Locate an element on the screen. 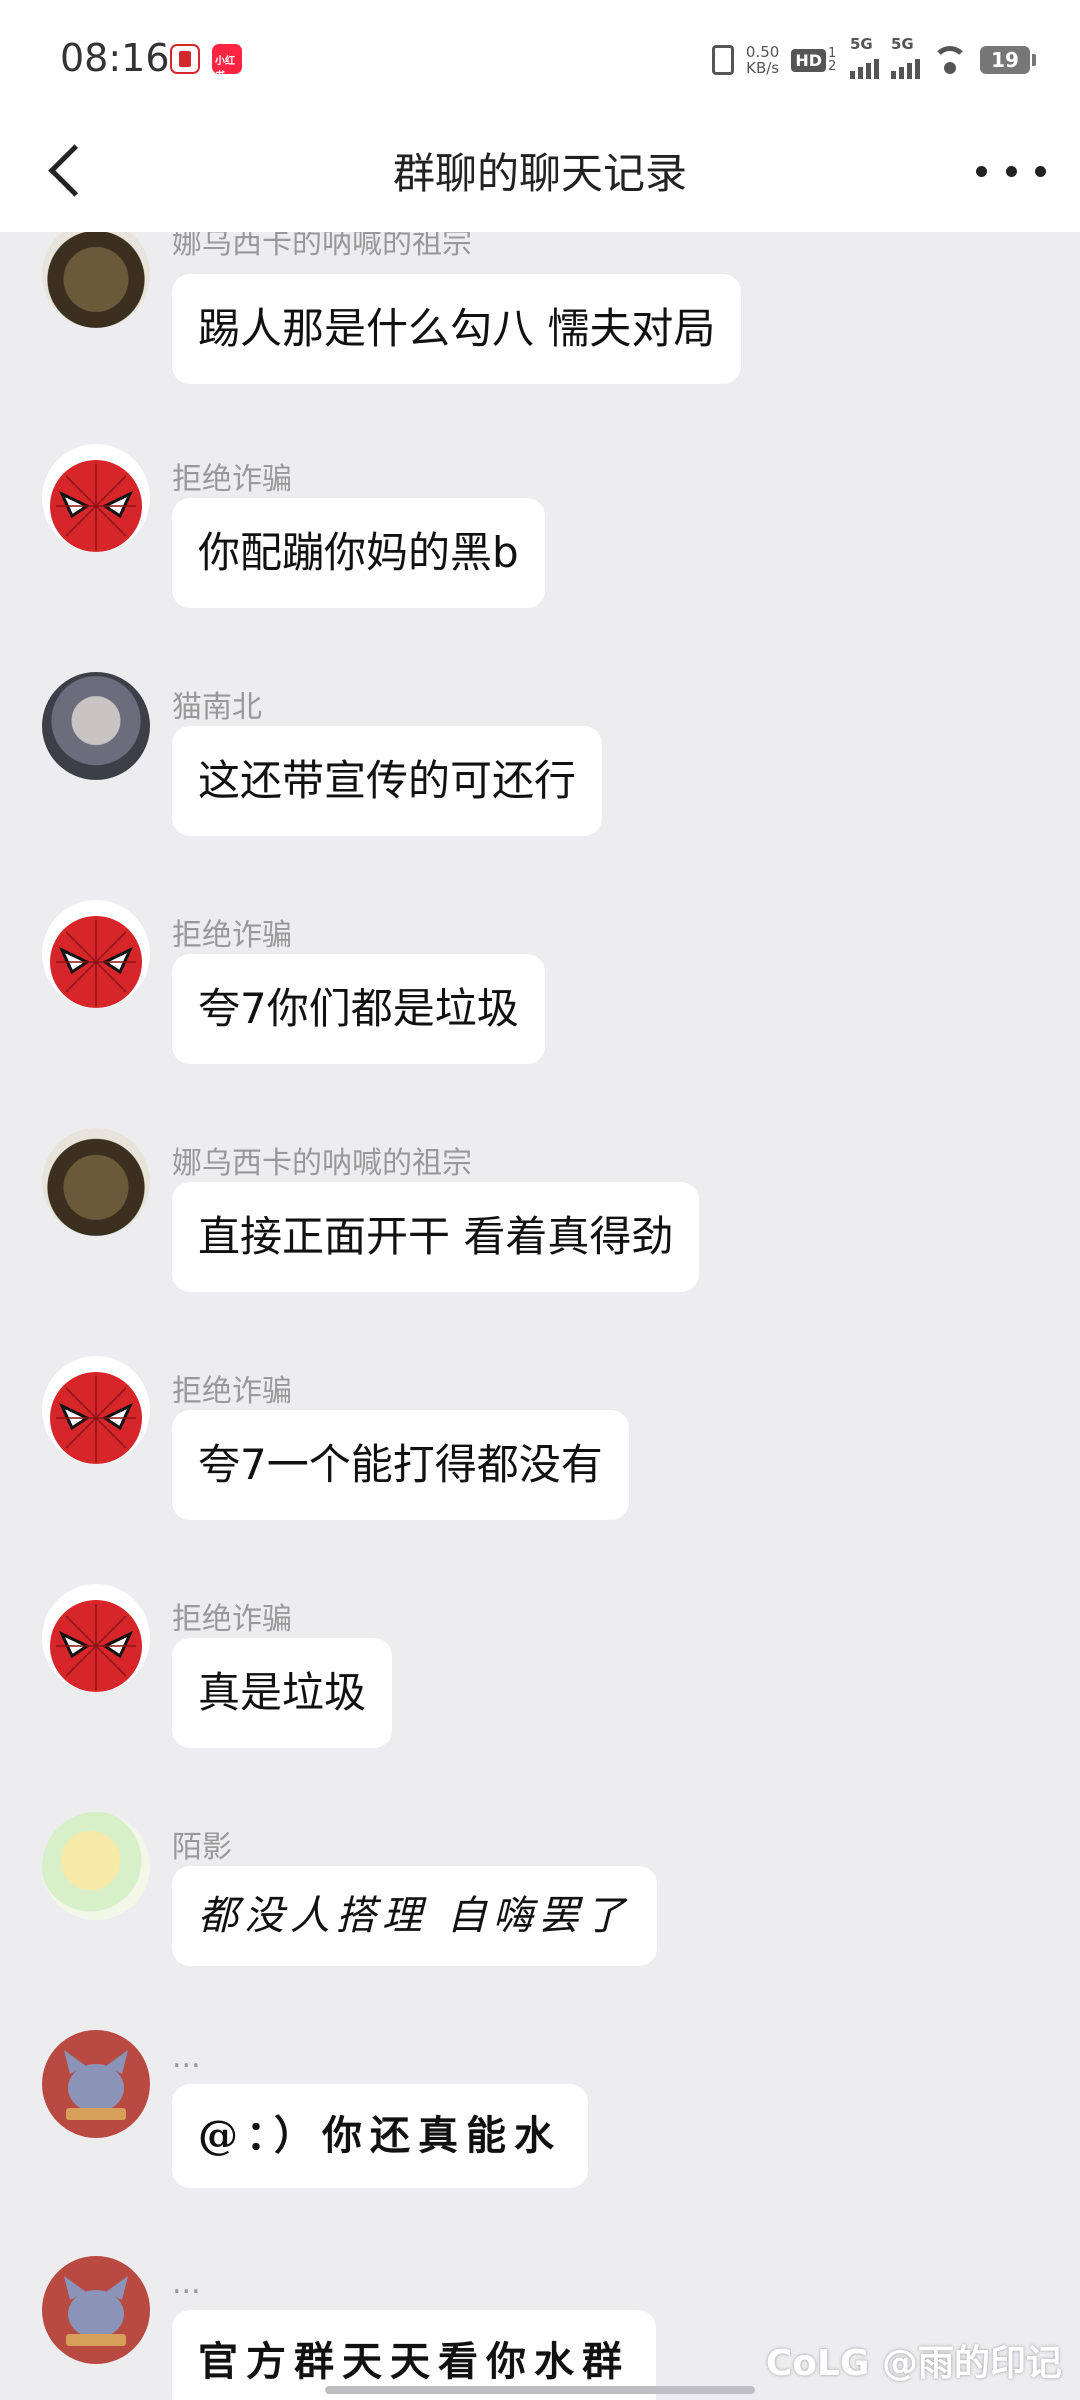 This screenshot has width=1080, height=2400. system-icons: 0.50 KB/s HD 1 2 5G 5G 19 is located at coordinates (873, 57).